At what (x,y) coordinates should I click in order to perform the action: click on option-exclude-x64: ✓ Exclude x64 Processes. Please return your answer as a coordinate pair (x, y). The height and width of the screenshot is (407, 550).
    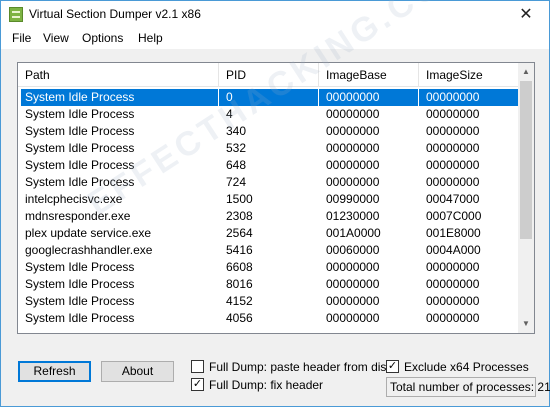
    Looking at the image, I should click on (463, 367).